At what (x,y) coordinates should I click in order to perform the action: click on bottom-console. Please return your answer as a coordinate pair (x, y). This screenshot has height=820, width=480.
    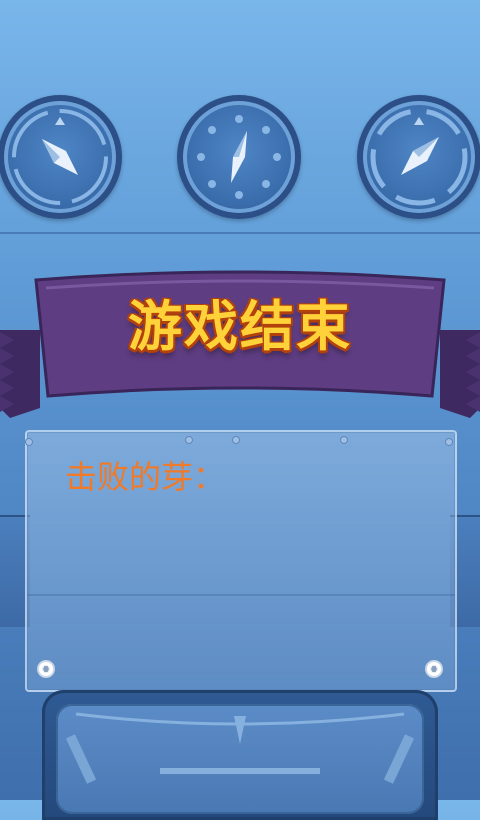
    Looking at the image, I should click on (240, 755).